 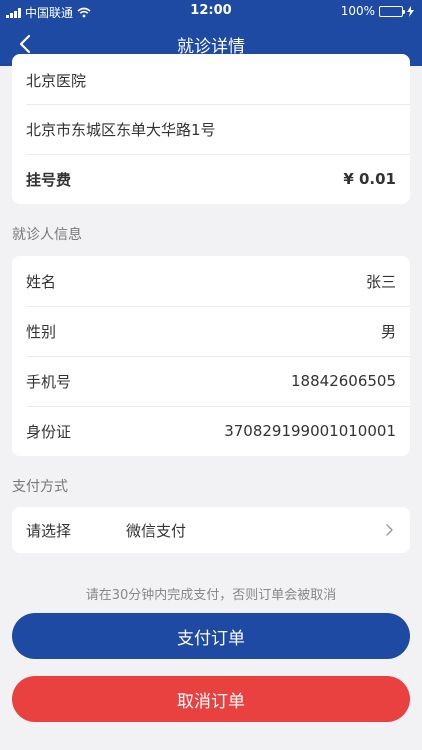 I want to click on payment-card: 请选择 微信支付, so click(x=211, y=530).